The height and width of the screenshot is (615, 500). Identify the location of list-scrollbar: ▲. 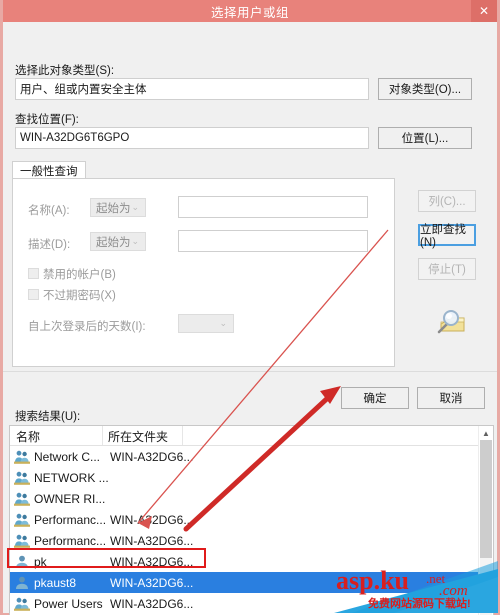
(485, 520).